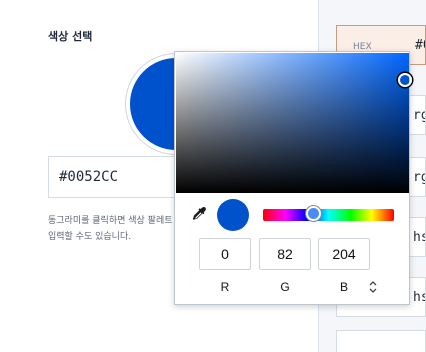 The width and height of the screenshot is (426, 352). I want to click on green-channel-input: 82, so click(285, 254).